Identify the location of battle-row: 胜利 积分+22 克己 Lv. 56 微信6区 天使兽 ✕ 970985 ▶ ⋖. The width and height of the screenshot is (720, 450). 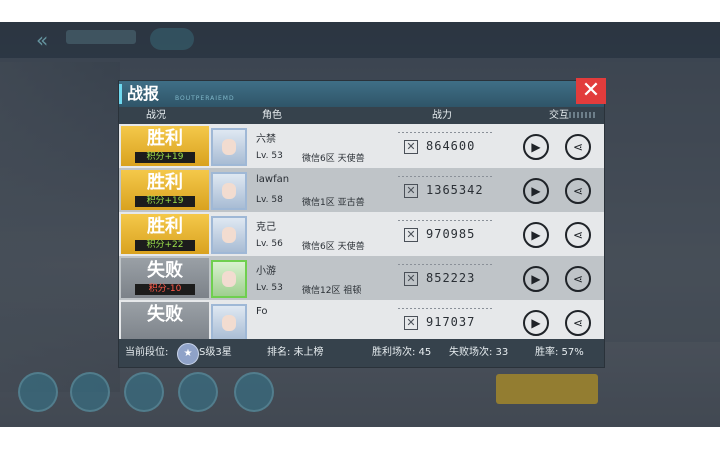
(361, 234).